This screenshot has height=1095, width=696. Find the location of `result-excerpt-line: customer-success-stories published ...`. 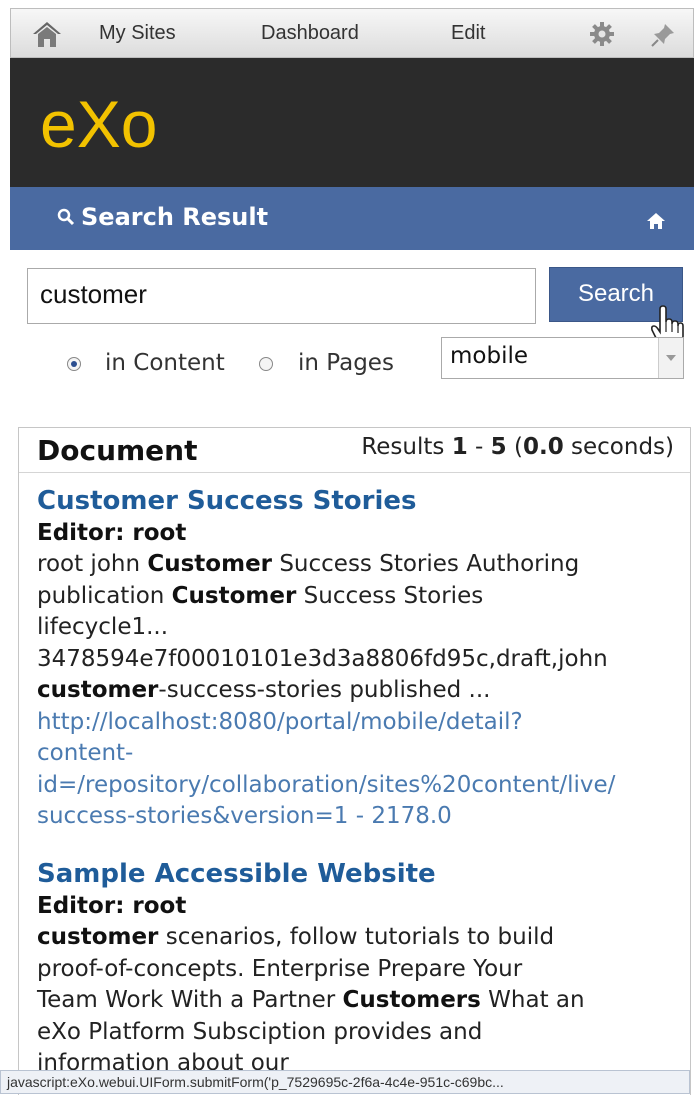

result-excerpt-line: customer-success-stories published ... is located at coordinates (264, 690).